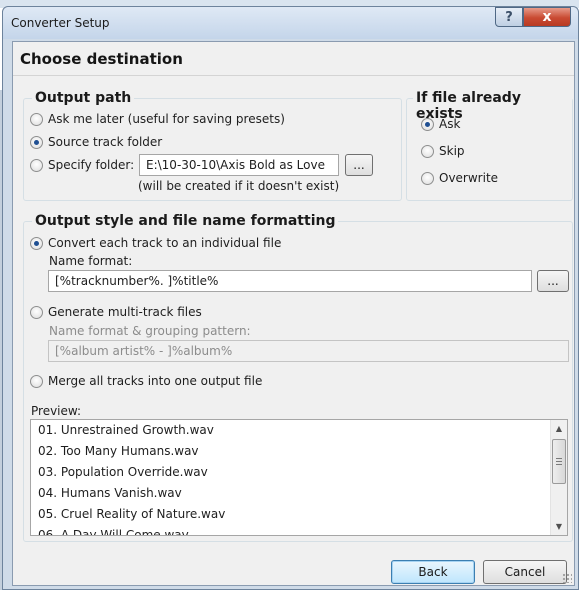 The width and height of the screenshot is (579, 590). I want to click on radio-ask-later-indicator, so click(36, 119).